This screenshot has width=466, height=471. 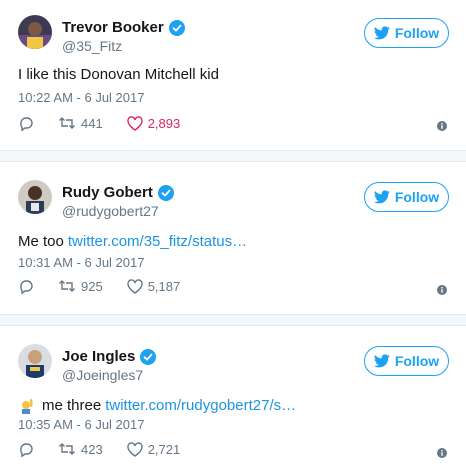 What do you see at coordinates (80, 286) in the screenshot?
I see `retweet-button: 925` at bounding box center [80, 286].